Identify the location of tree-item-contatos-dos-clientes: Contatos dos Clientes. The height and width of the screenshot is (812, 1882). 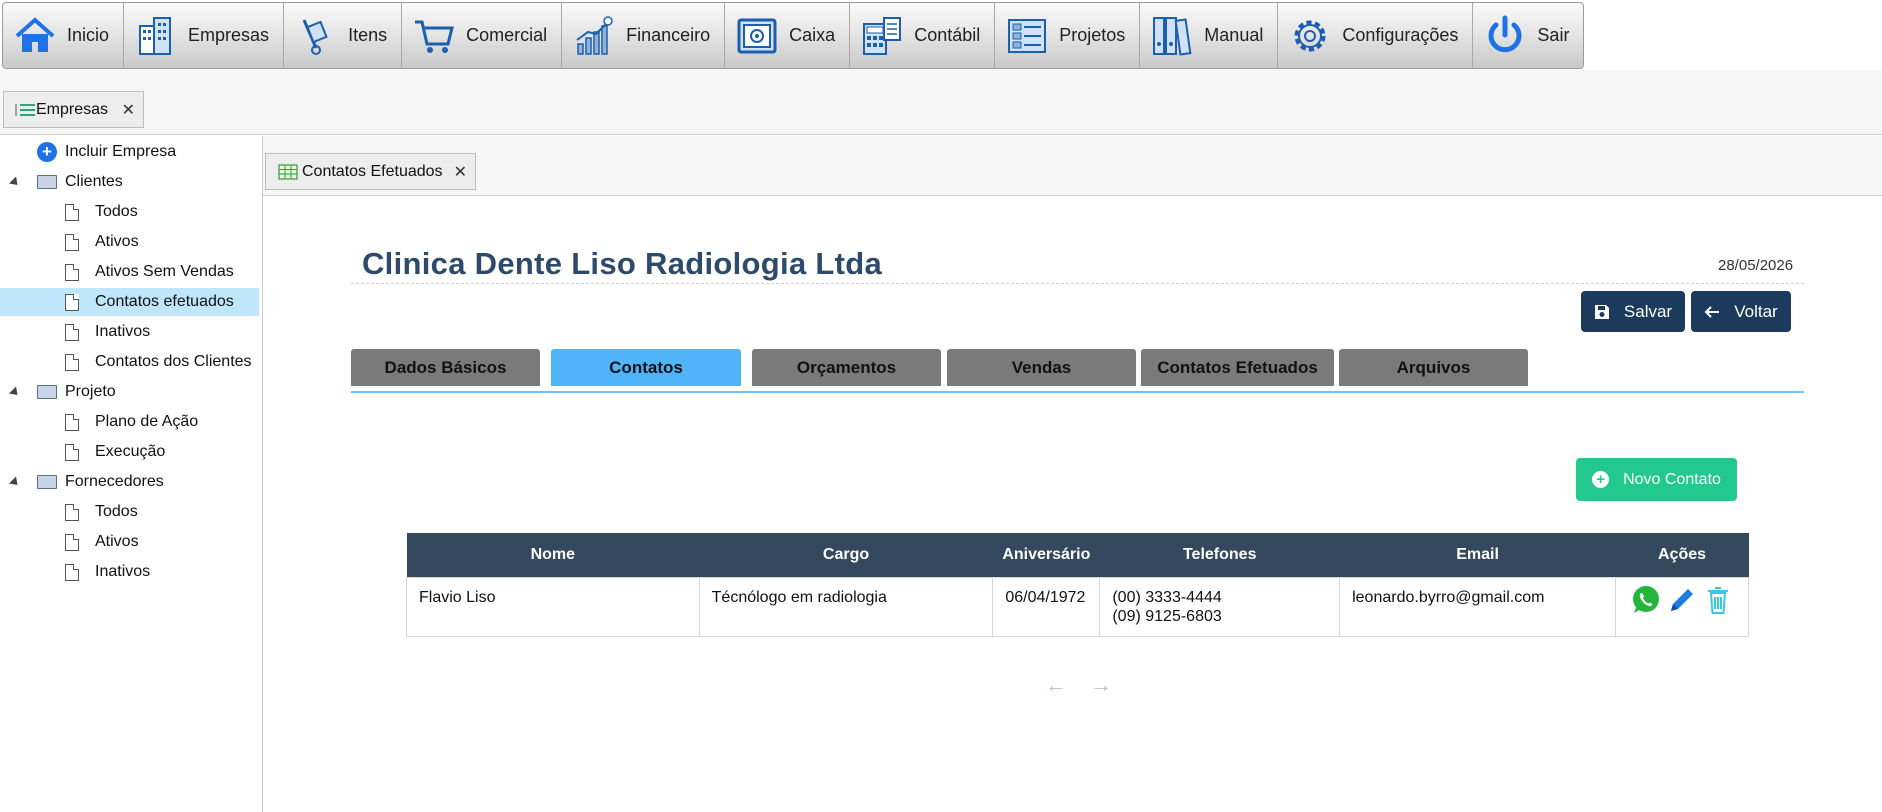
(129, 362).